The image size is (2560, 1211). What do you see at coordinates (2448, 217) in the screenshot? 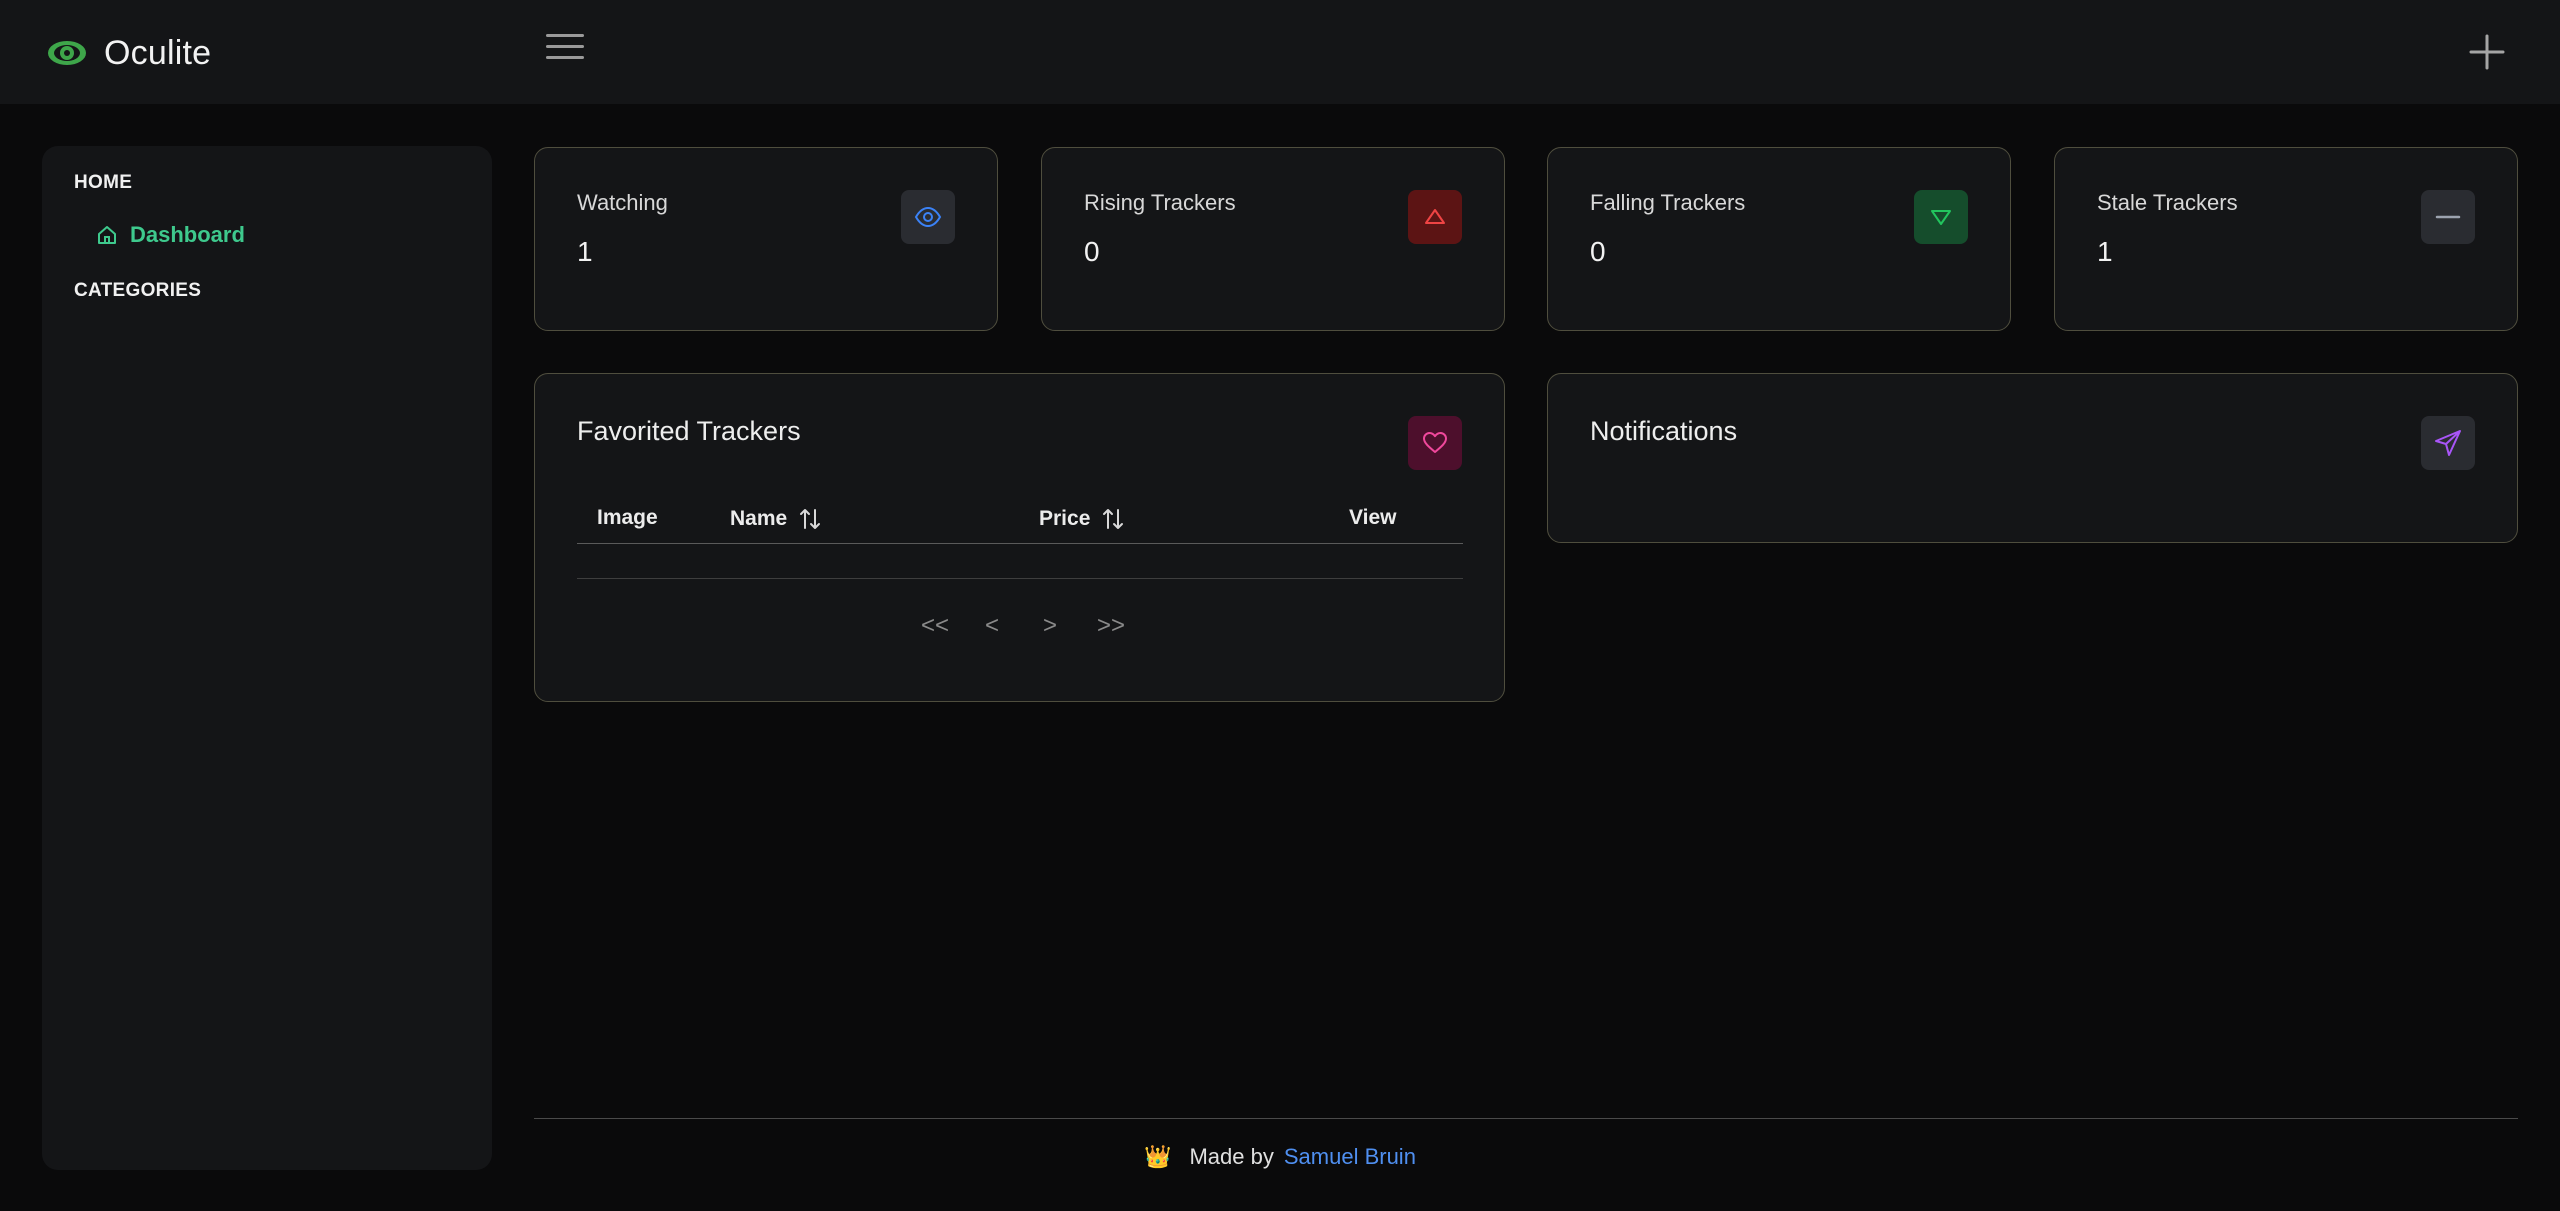
I see `minus-icon` at bounding box center [2448, 217].